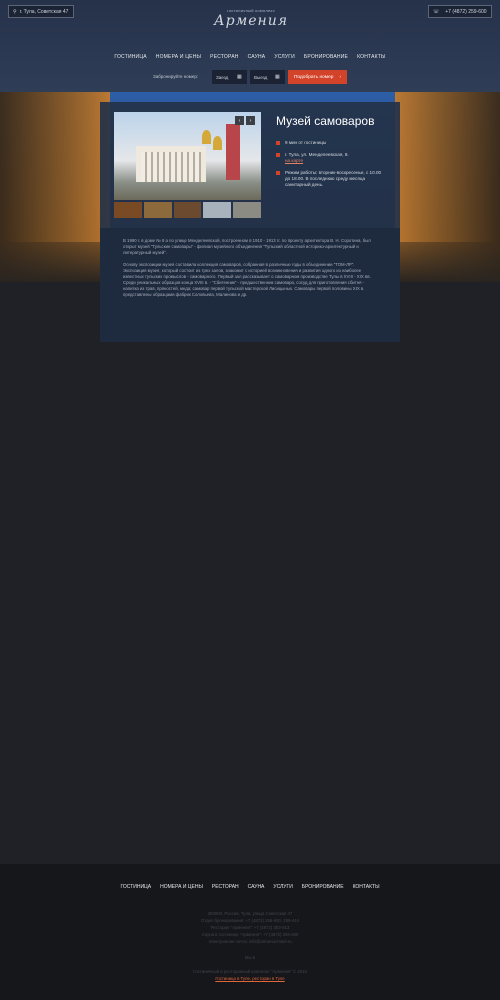 Image resolution: width=500 pixels, height=1000 pixels. I want to click on nav-item-sauna: САУНА, so click(257, 57).